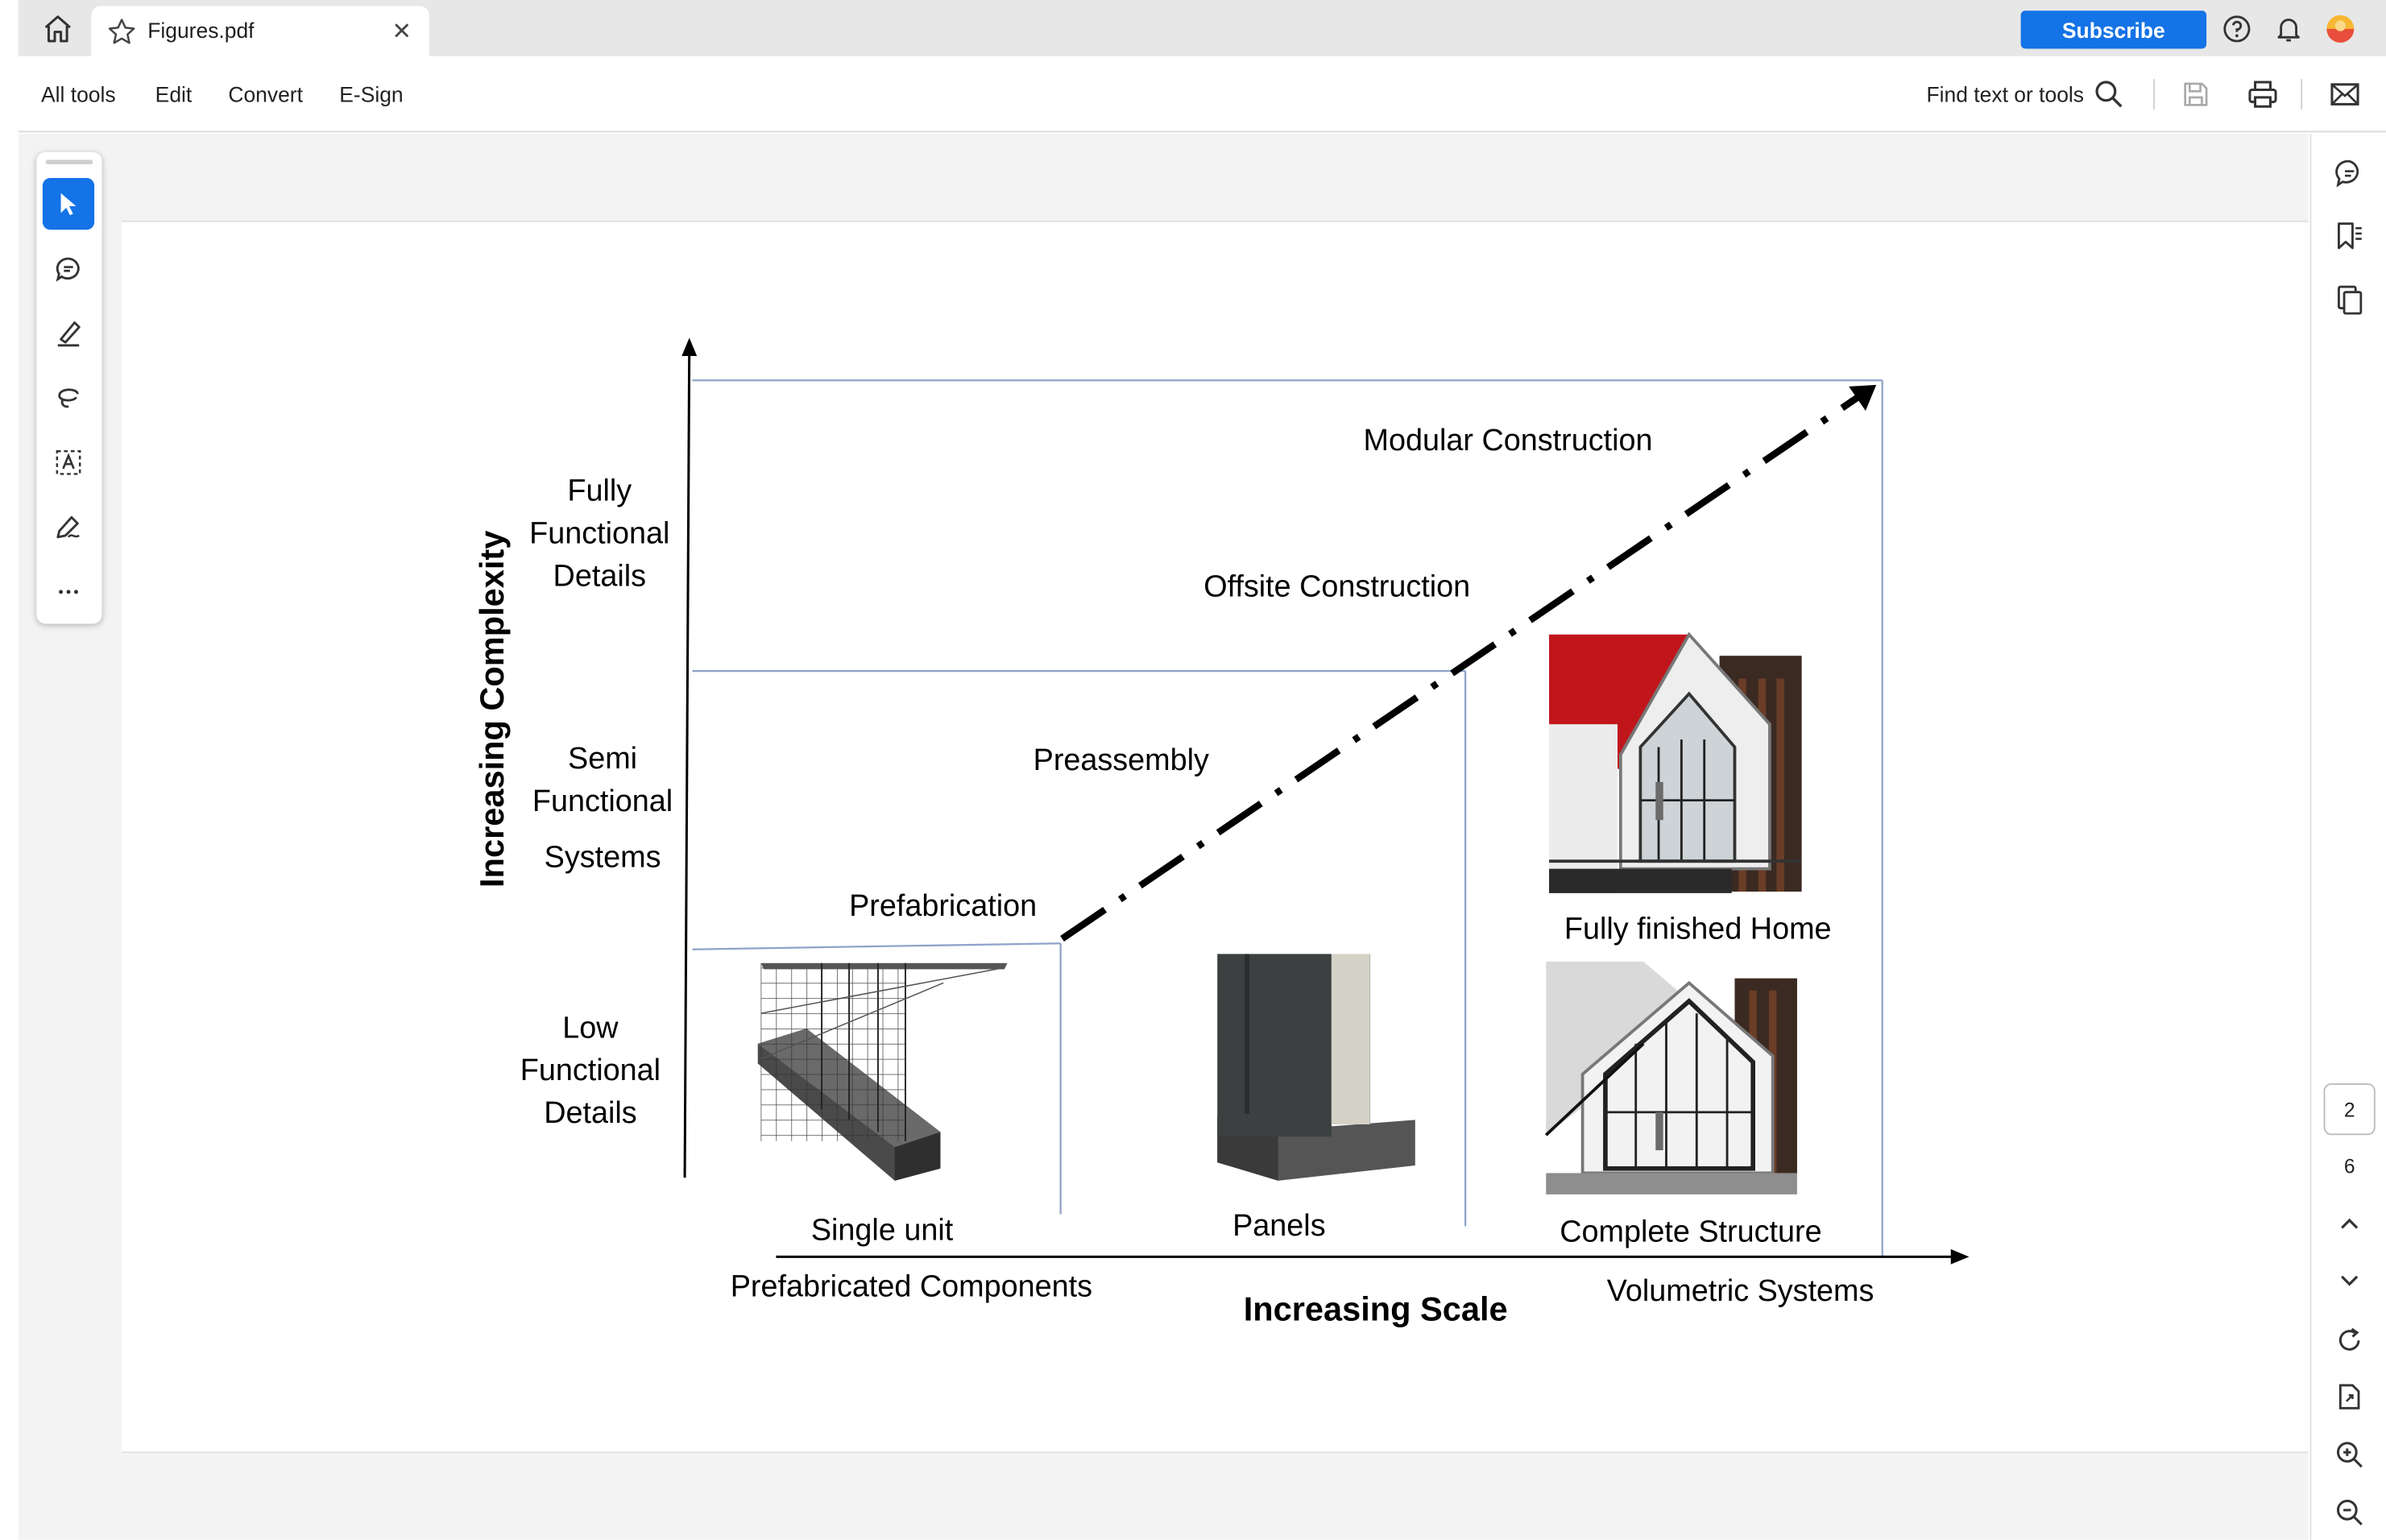  What do you see at coordinates (1336, 587) in the screenshot?
I see `stage-offsite: Offsite Construction` at bounding box center [1336, 587].